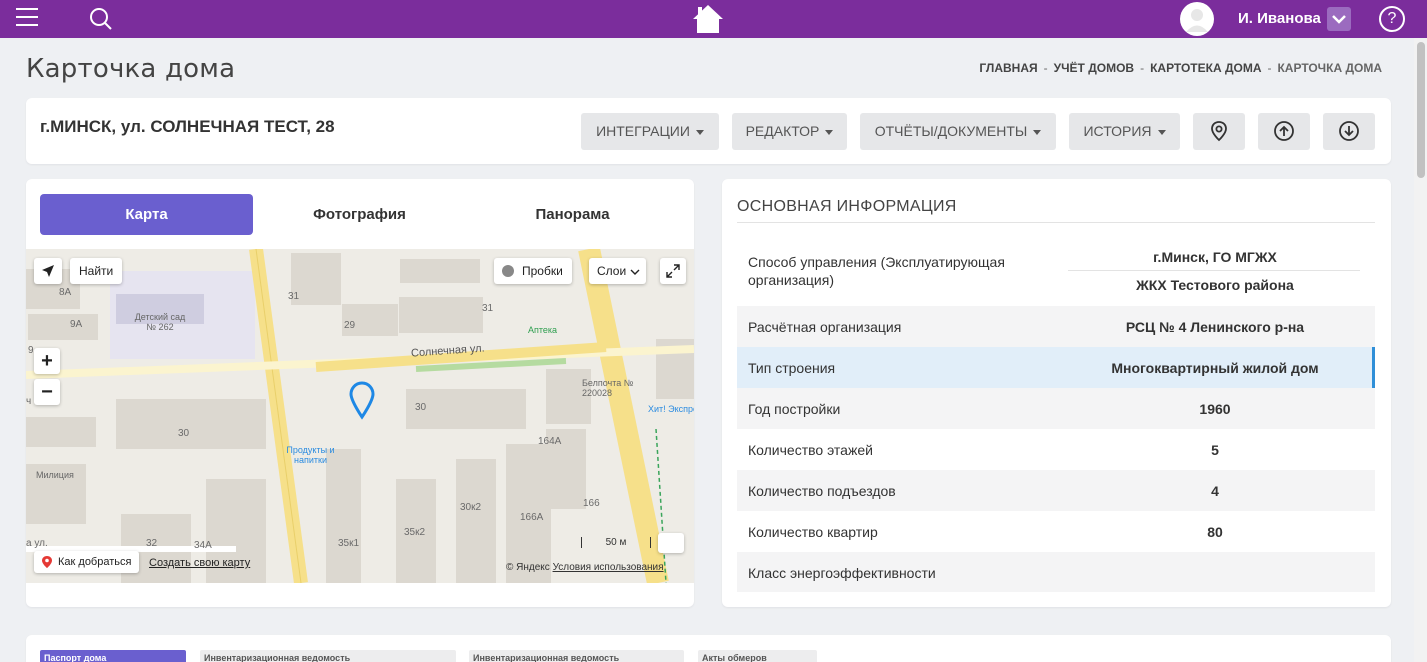 The height and width of the screenshot is (662, 1427). What do you see at coordinates (113, 656) in the screenshot?
I see `tab-house-passport: Паспорт дома` at bounding box center [113, 656].